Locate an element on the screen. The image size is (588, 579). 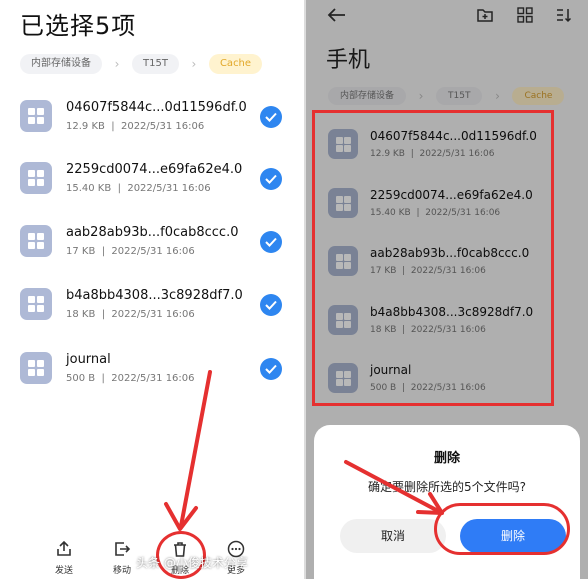
arrow-to-delete-icon is located at coordinates (195, 449).